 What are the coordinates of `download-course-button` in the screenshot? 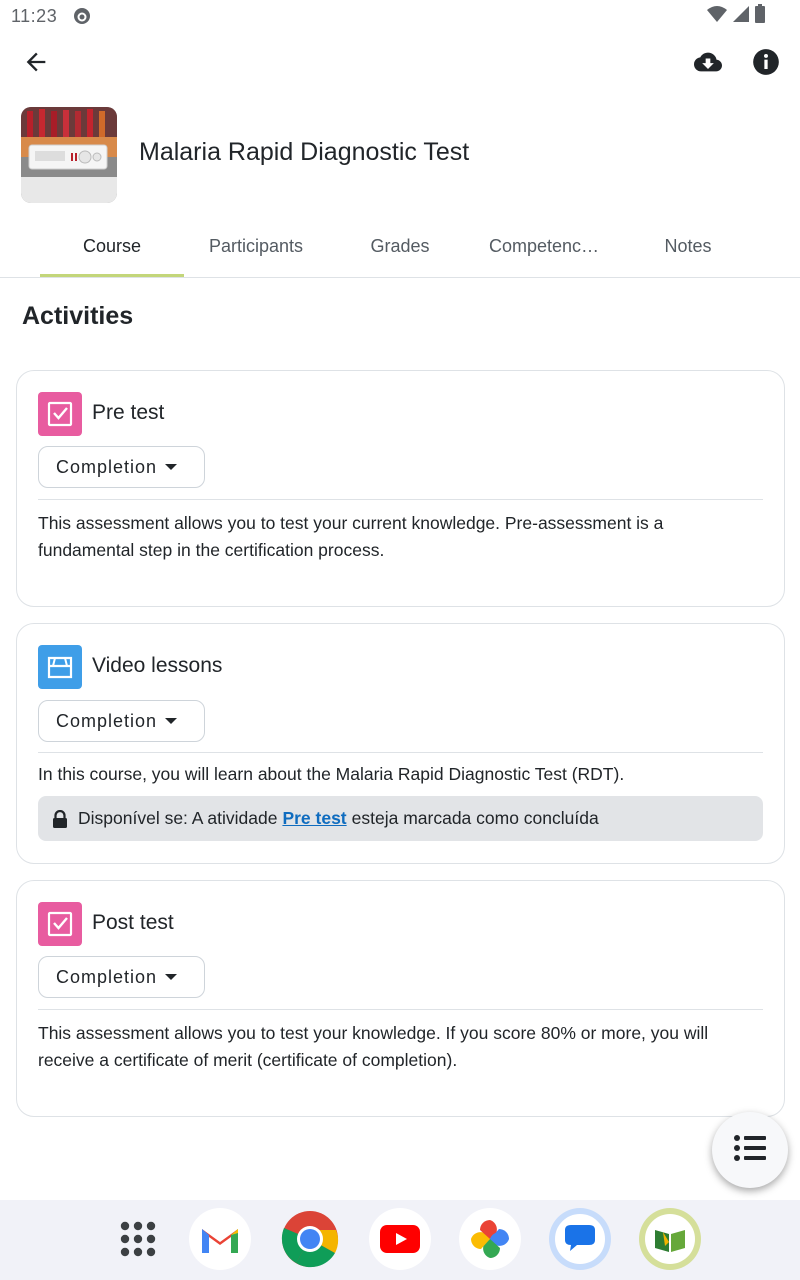 It's located at (708, 64).